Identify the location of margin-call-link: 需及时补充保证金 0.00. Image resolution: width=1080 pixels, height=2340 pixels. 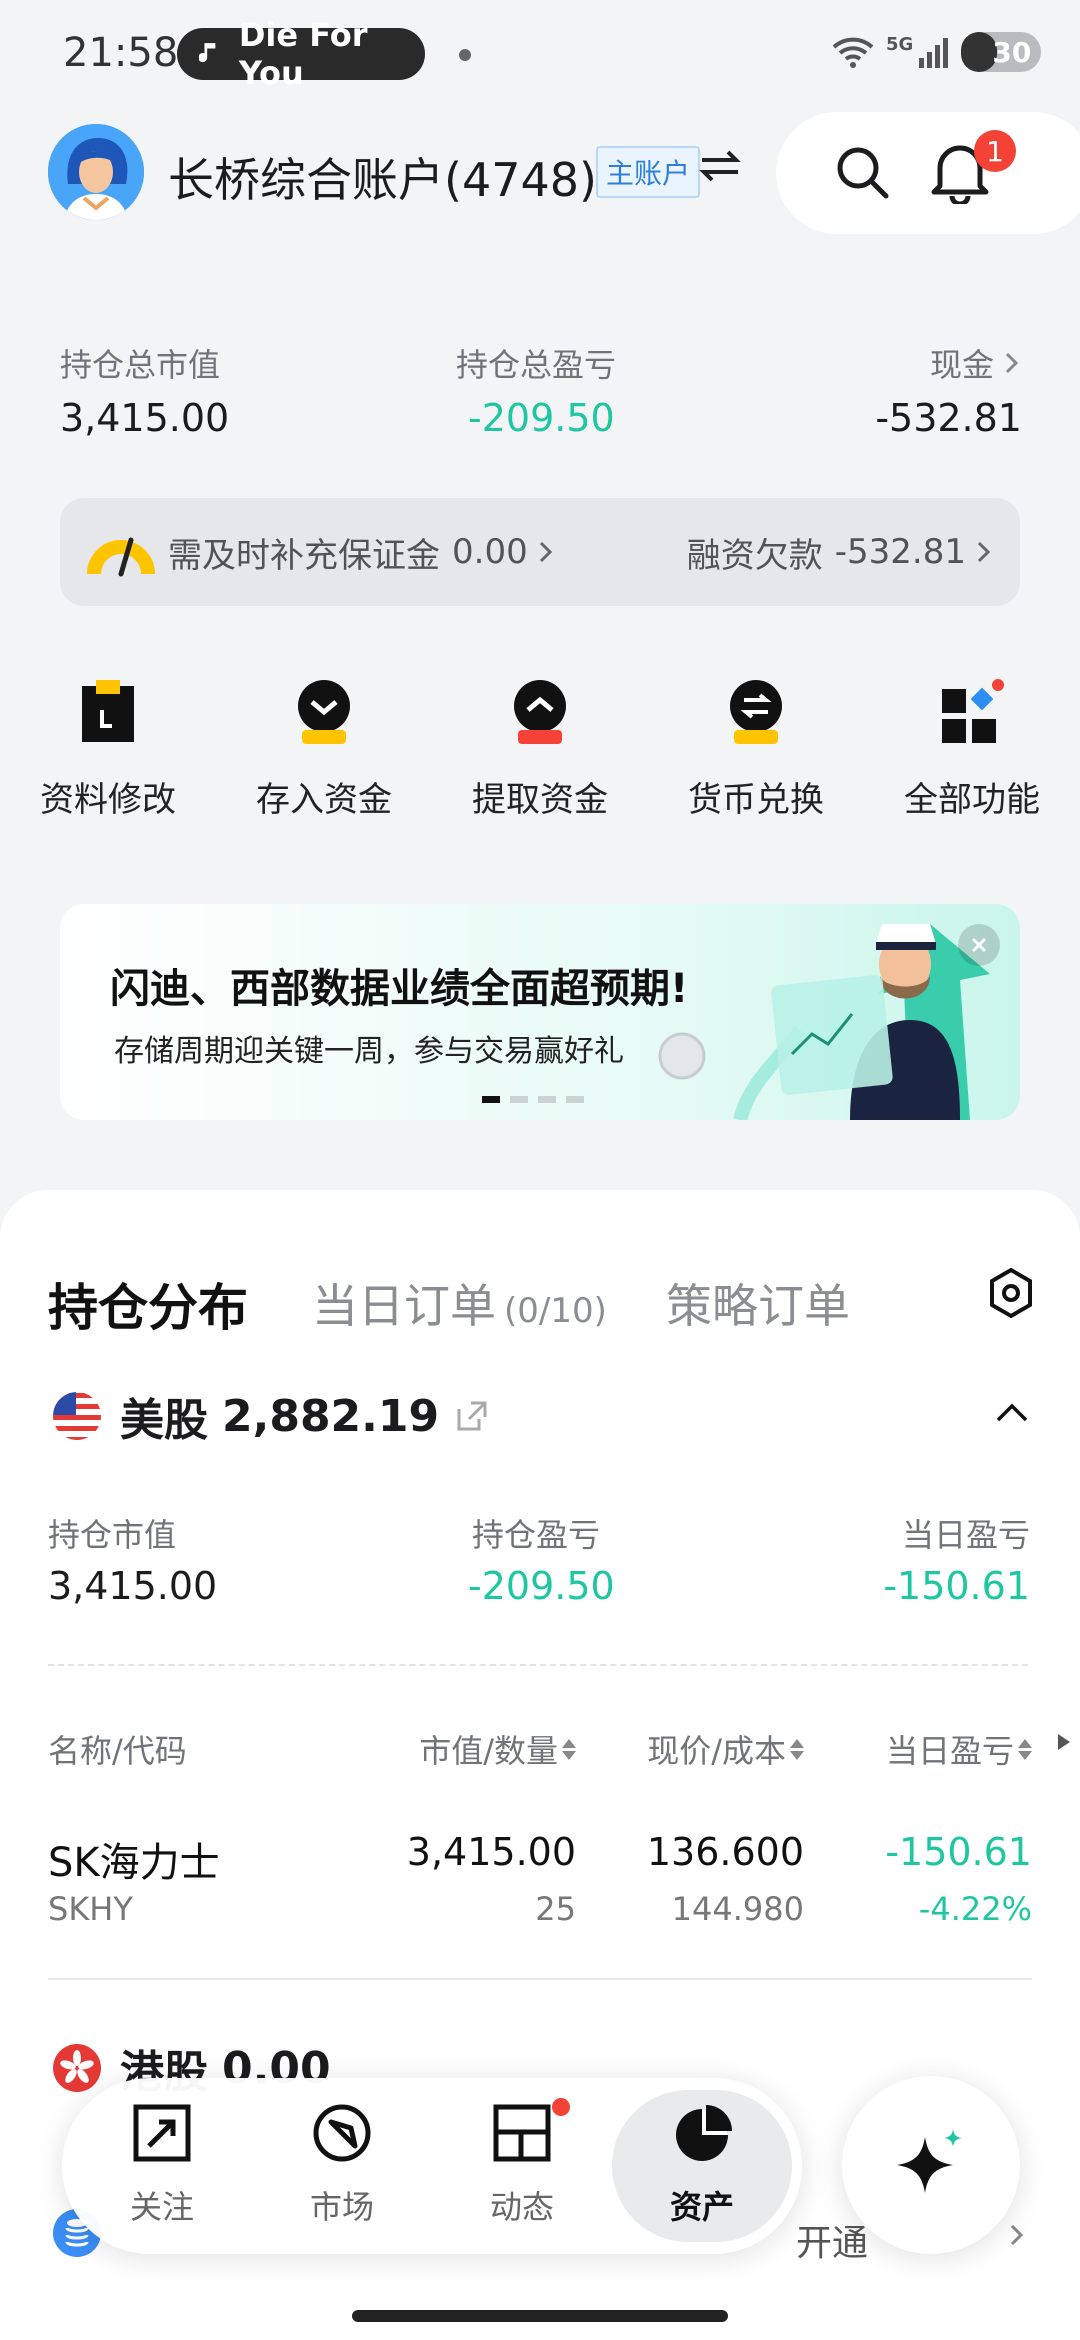
(362, 552).